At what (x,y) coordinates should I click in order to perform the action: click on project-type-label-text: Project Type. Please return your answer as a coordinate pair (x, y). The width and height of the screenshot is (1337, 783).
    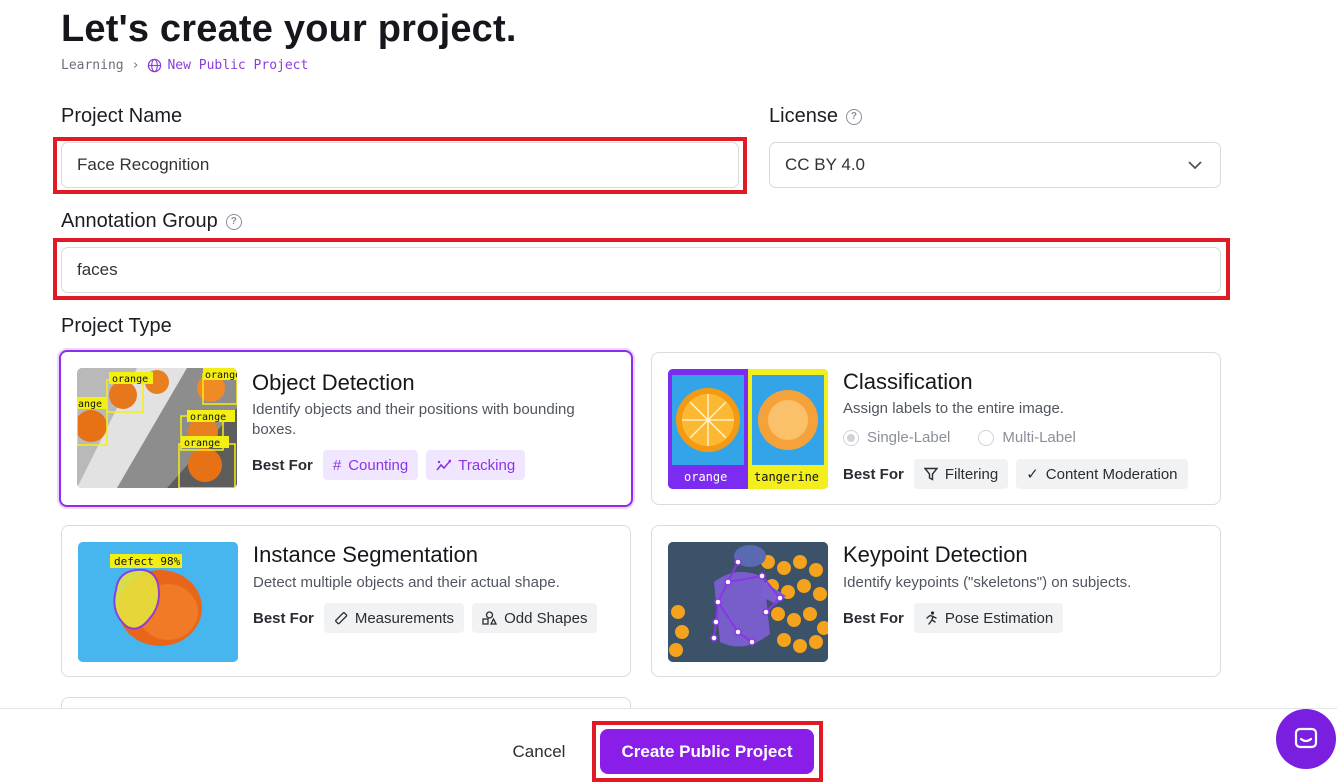
    Looking at the image, I should click on (116, 326).